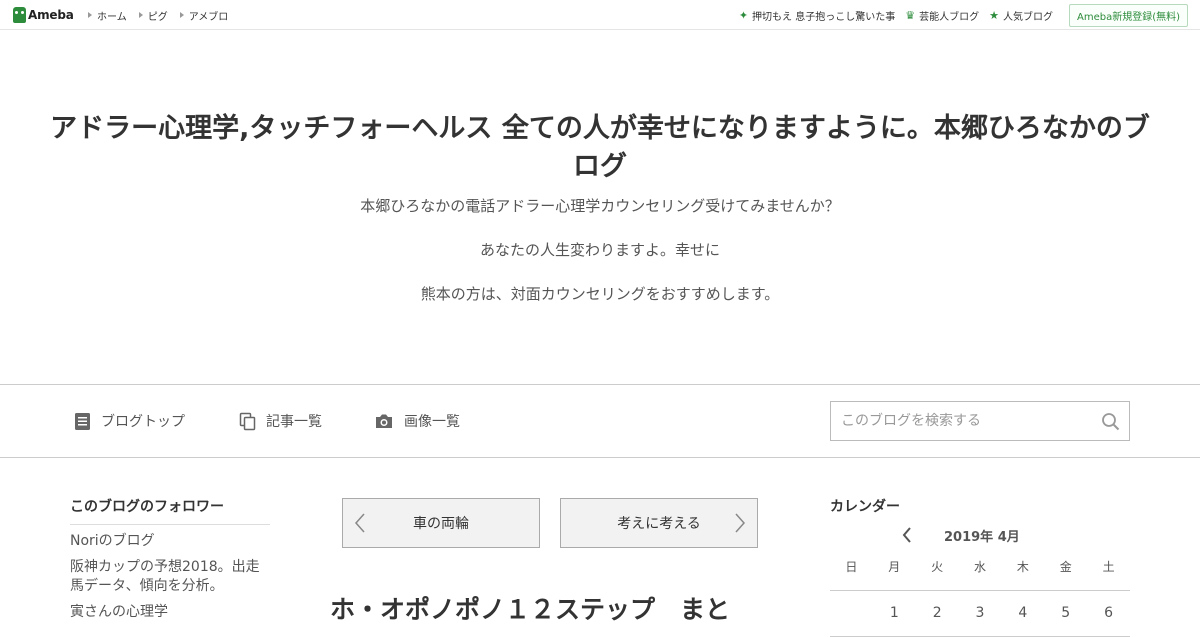 This screenshot has height=637, width=1200. What do you see at coordinates (170, 612) in the screenshot?
I see `follower-link: 寅さんの心理学` at bounding box center [170, 612].